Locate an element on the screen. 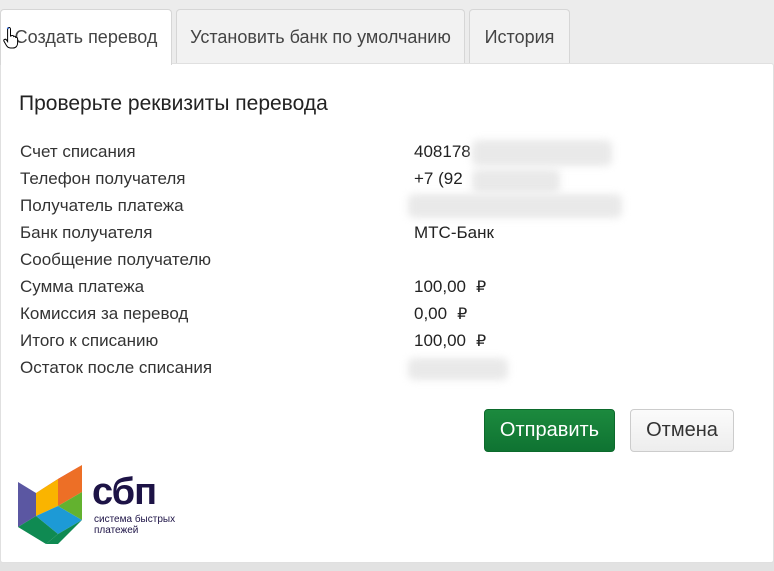  hand-cursor-icon is located at coordinates (11, 40).